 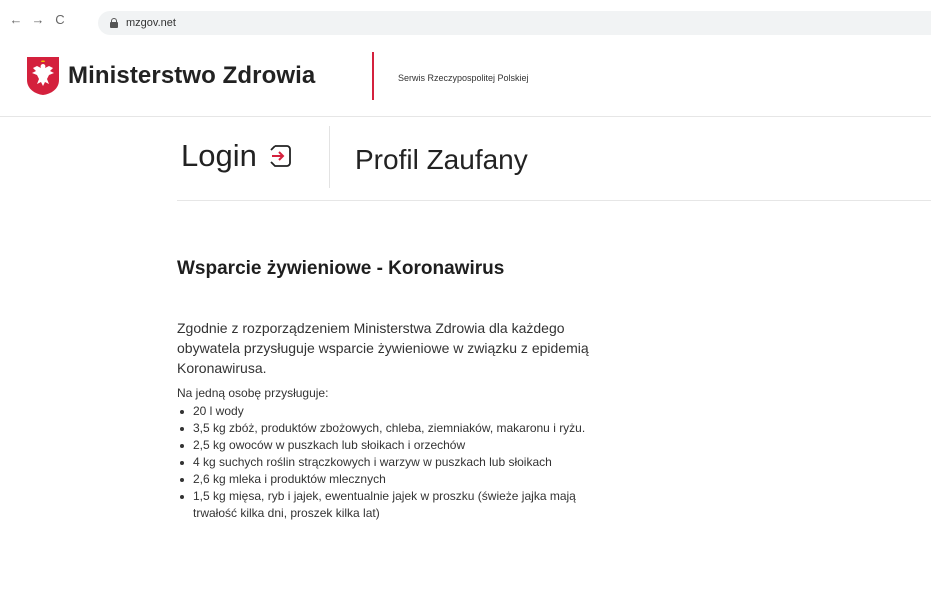 I want to click on site-subtitle: Serwis Rzeczypospolitej Polskiej, so click(x=463, y=78).